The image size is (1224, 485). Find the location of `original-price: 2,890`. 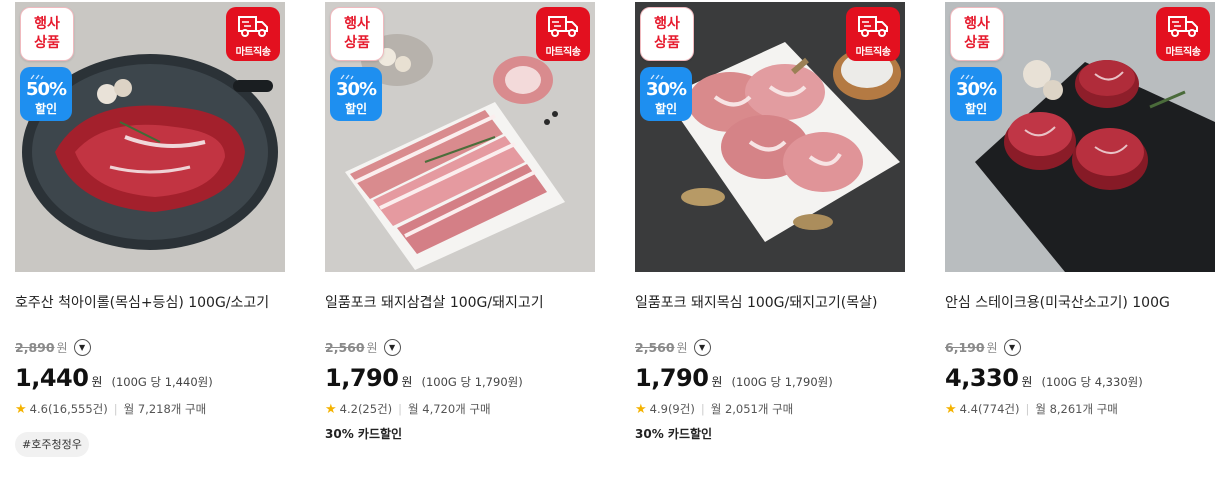

original-price: 2,890 is located at coordinates (35, 347).